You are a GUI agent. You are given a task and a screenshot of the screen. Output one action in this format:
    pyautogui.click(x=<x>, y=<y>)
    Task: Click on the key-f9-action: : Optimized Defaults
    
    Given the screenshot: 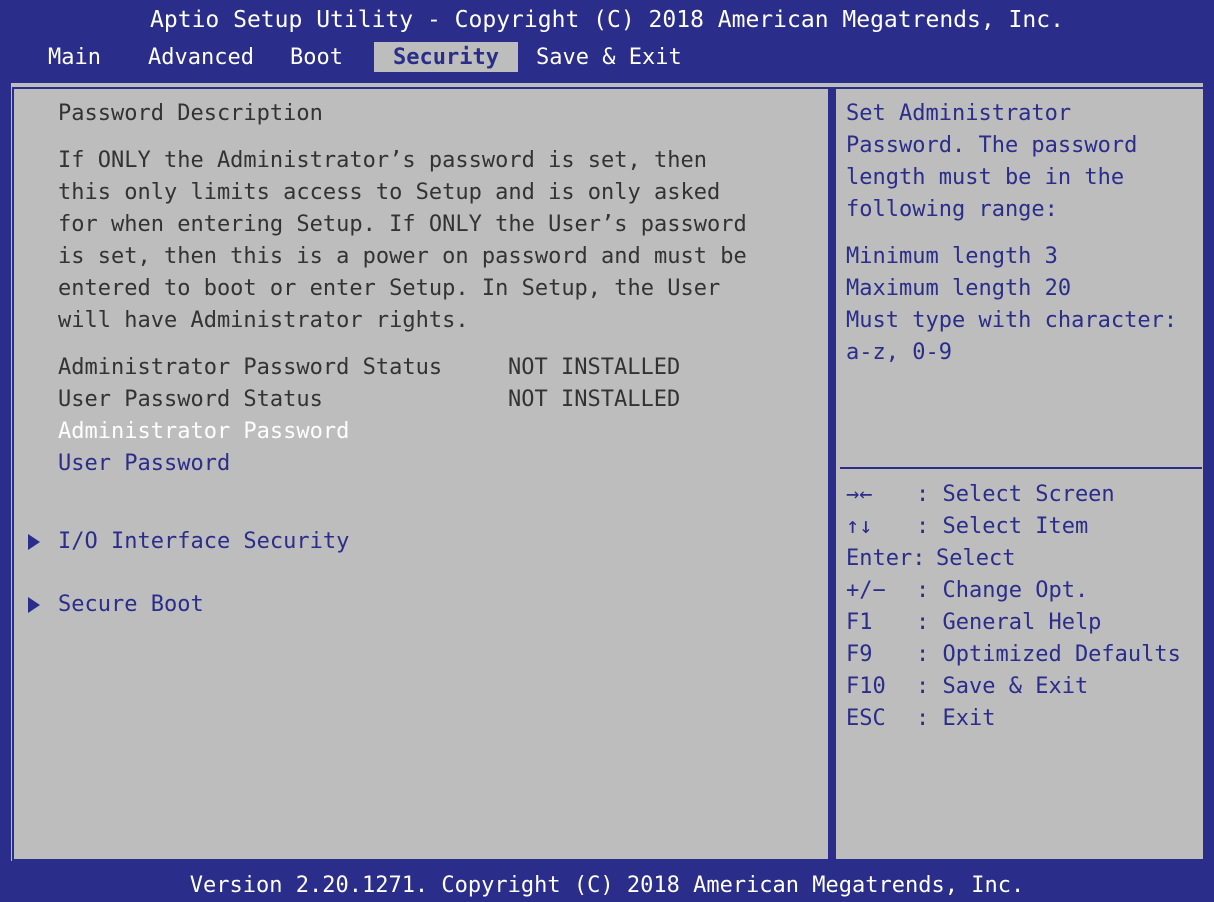 What is the action you would take?
    pyautogui.click(x=1048, y=654)
    